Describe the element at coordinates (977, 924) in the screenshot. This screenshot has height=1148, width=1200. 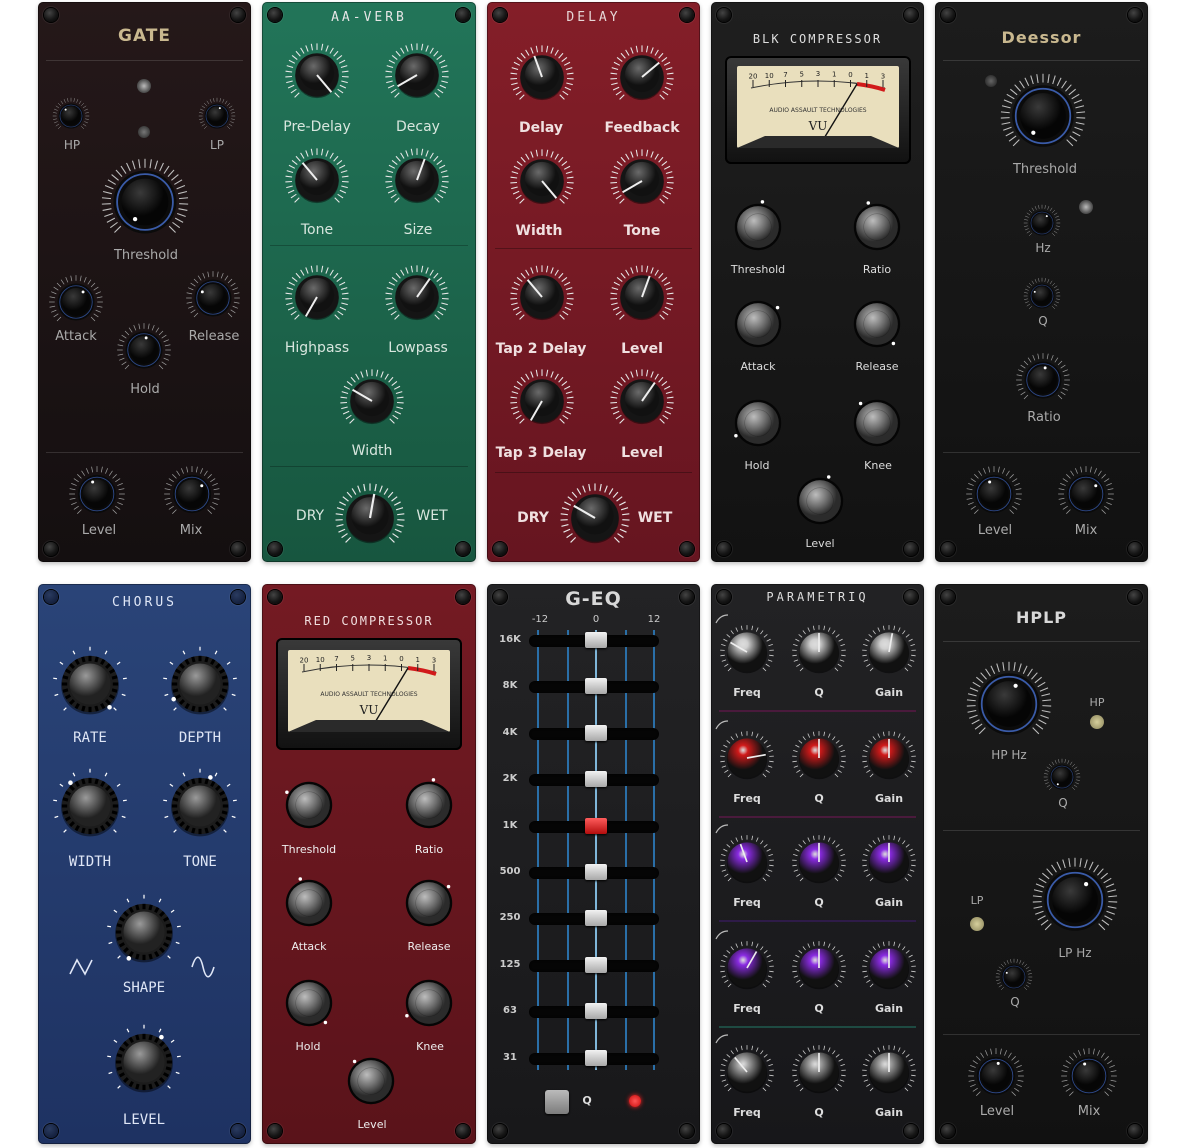
I see `lp-toggle` at that location.